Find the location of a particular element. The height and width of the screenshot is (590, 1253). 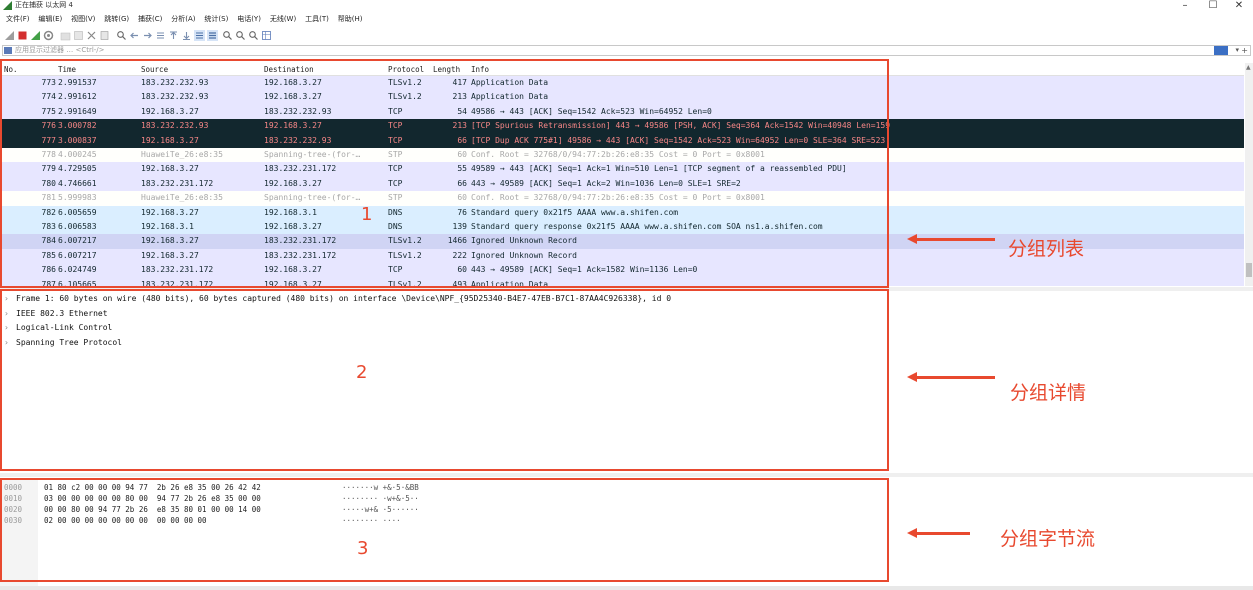

packet-list-scrollbar: ▲ is located at coordinates (1249, 174).